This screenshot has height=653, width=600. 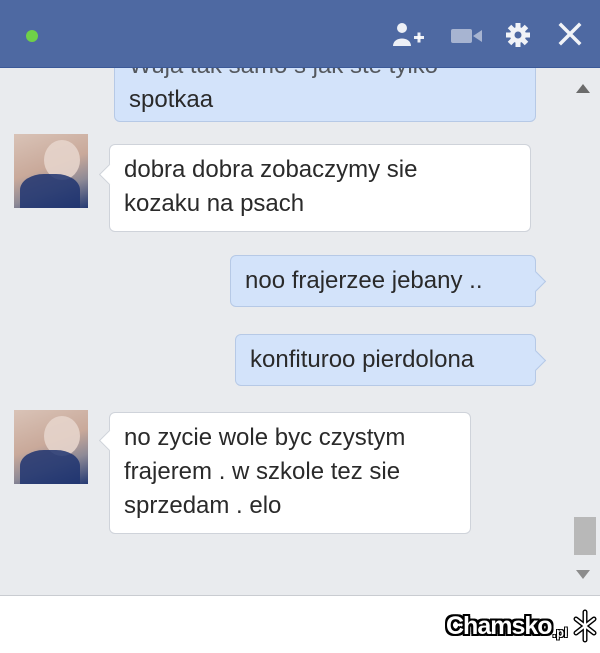 What do you see at coordinates (325, 75) in the screenshot?
I see `message-line: Wuja tak samo s jak ste tylko` at bounding box center [325, 75].